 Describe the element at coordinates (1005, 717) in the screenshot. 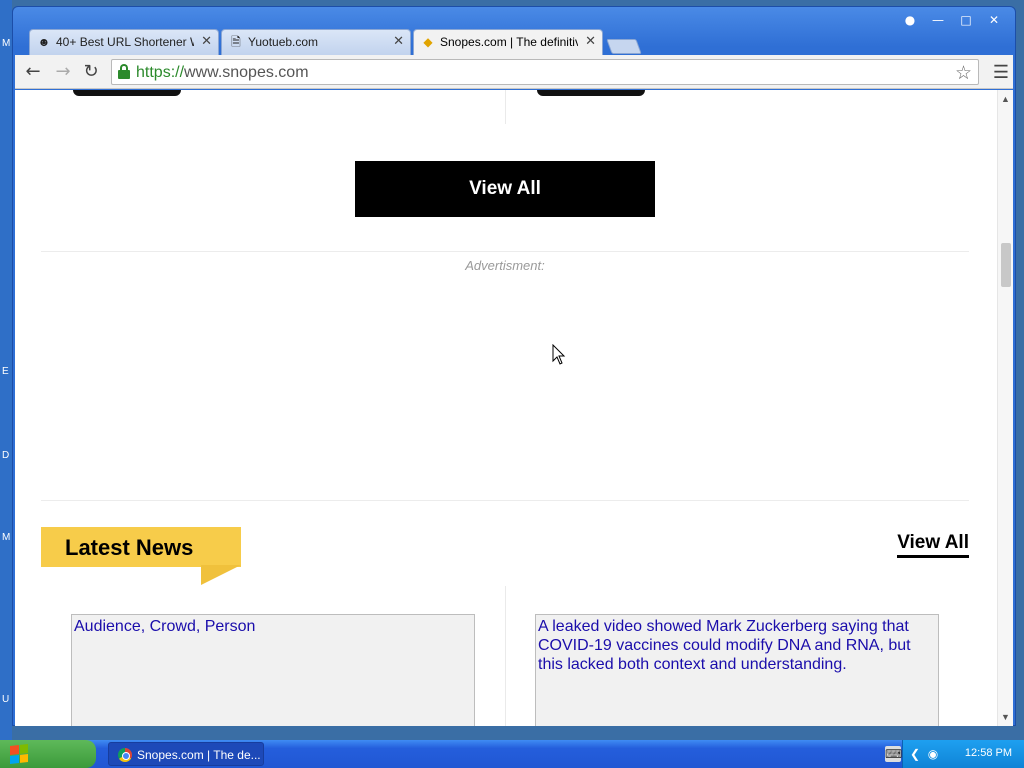

I see `scroll-down-arrow-icon: ▼` at that location.